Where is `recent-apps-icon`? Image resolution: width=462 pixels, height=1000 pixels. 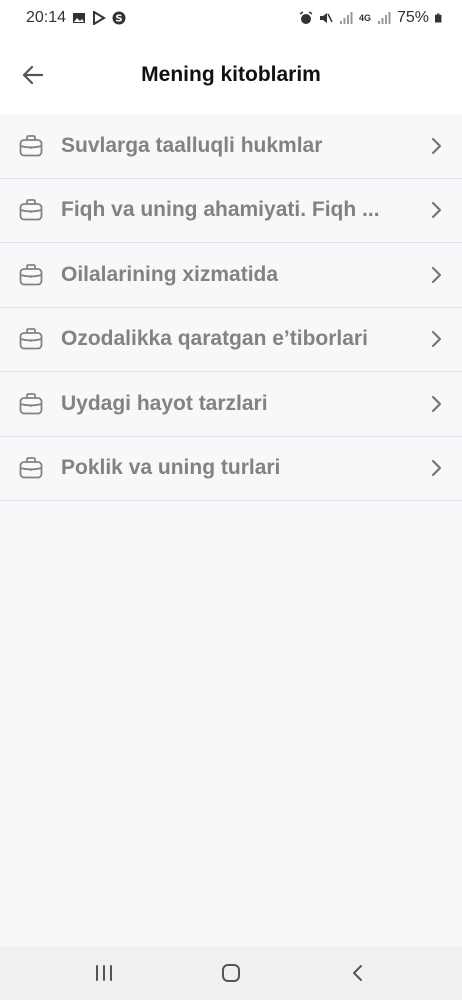 recent-apps-icon is located at coordinates (103, 973).